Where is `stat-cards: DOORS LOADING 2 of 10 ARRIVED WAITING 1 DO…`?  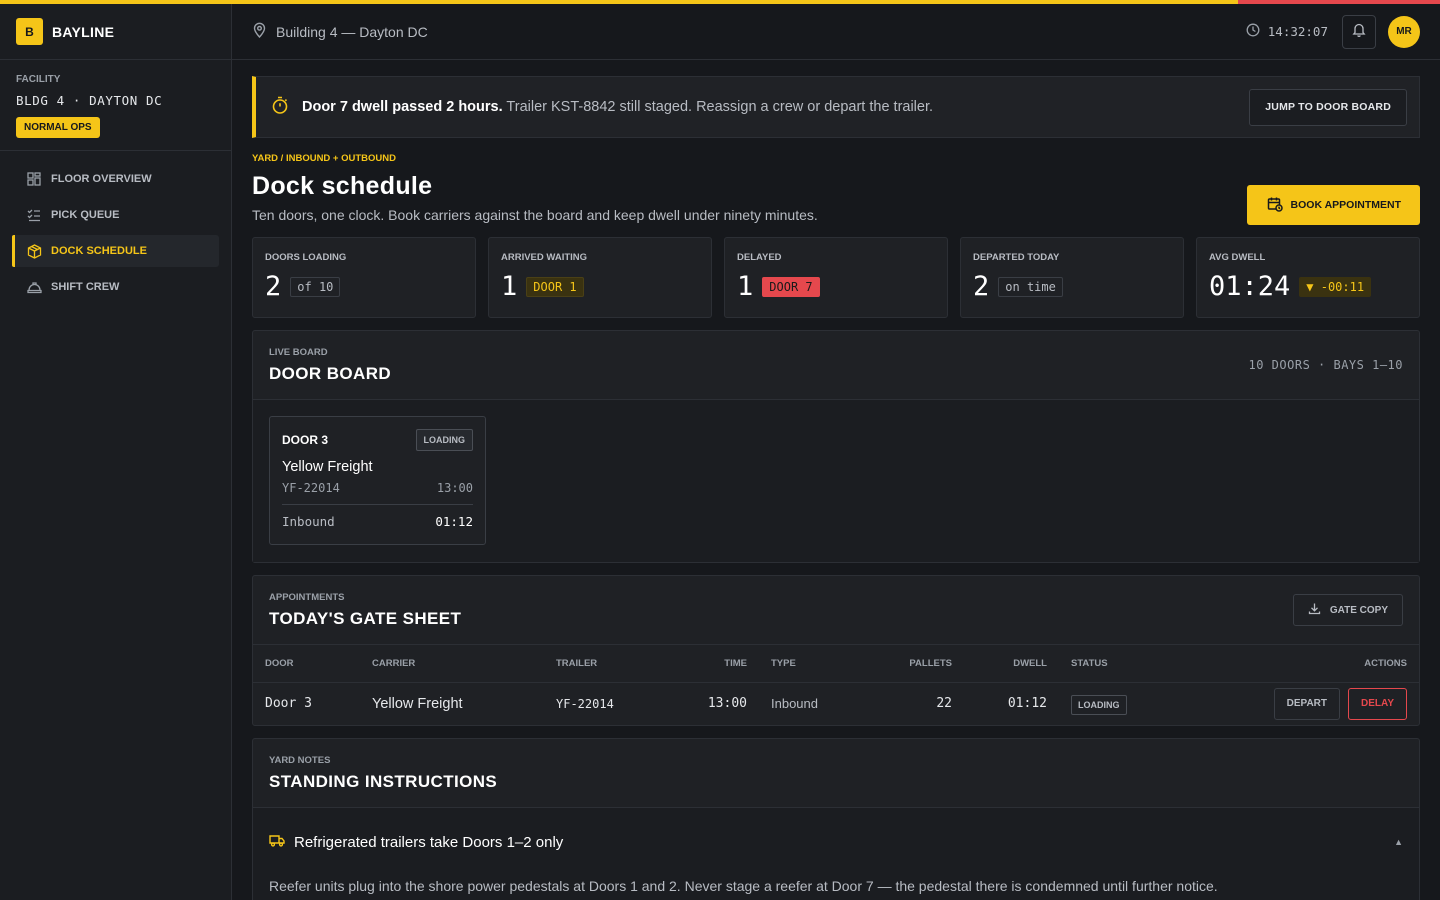 stat-cards: DOORS LOADING 2 of 10 ARRIVED WAITING 1 DO… is located at coordinates (836, 277).